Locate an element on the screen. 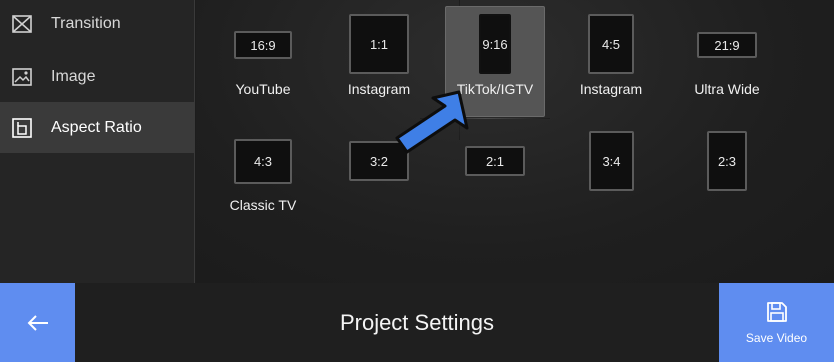 The image size is (834, 362). save-icon is located at coordinates (776, 311).